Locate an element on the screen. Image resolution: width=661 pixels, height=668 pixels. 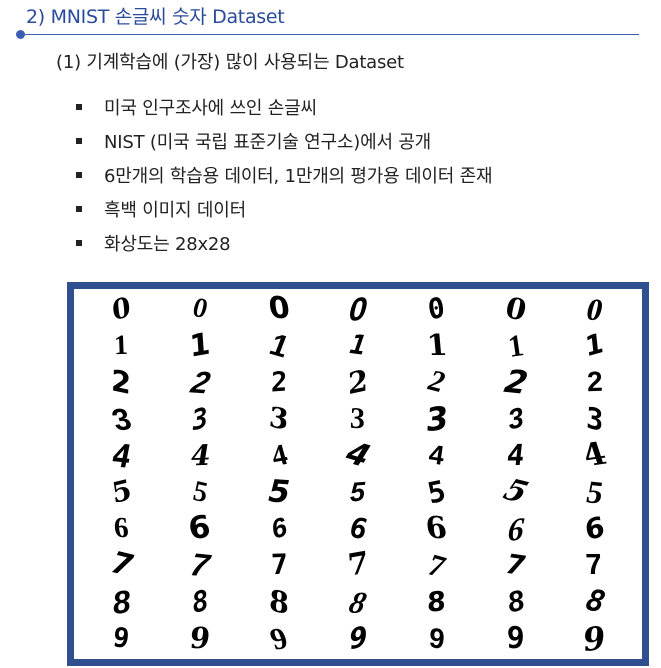
title-underline is located at coordinates (329, 34).